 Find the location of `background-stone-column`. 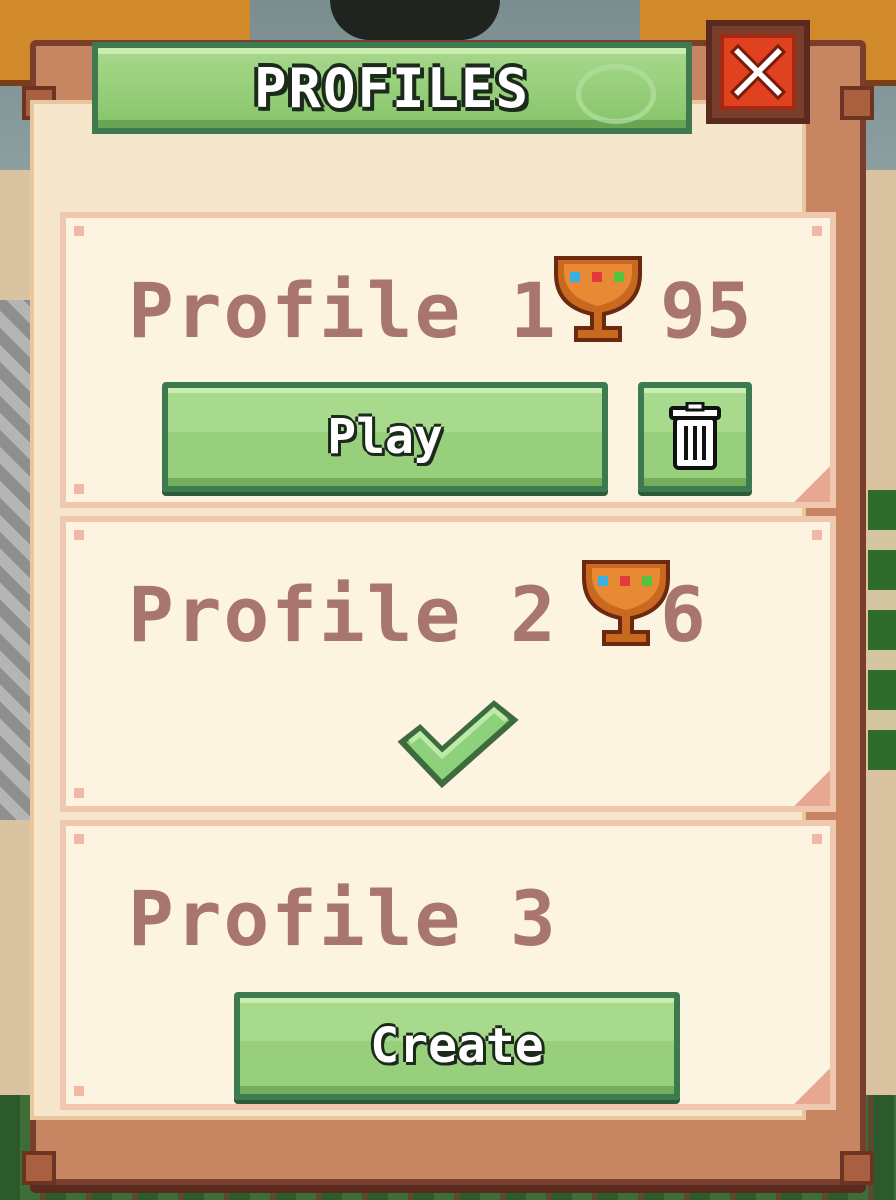

background-stone-column is located at coordinates (15, 560).